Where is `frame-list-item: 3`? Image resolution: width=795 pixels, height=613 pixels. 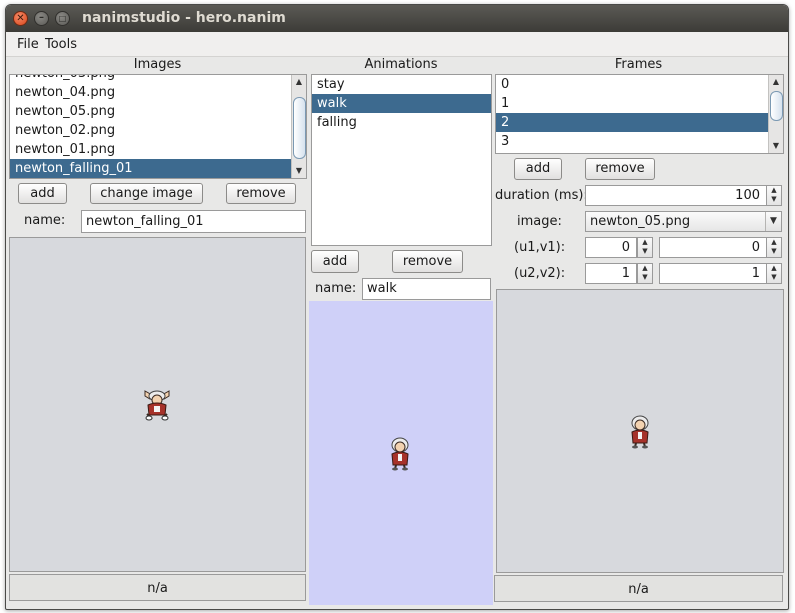
frame-list-item: 3 is located at coordinates (632, 141).